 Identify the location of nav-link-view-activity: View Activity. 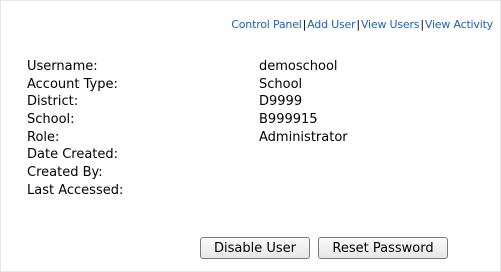
(459, 24).